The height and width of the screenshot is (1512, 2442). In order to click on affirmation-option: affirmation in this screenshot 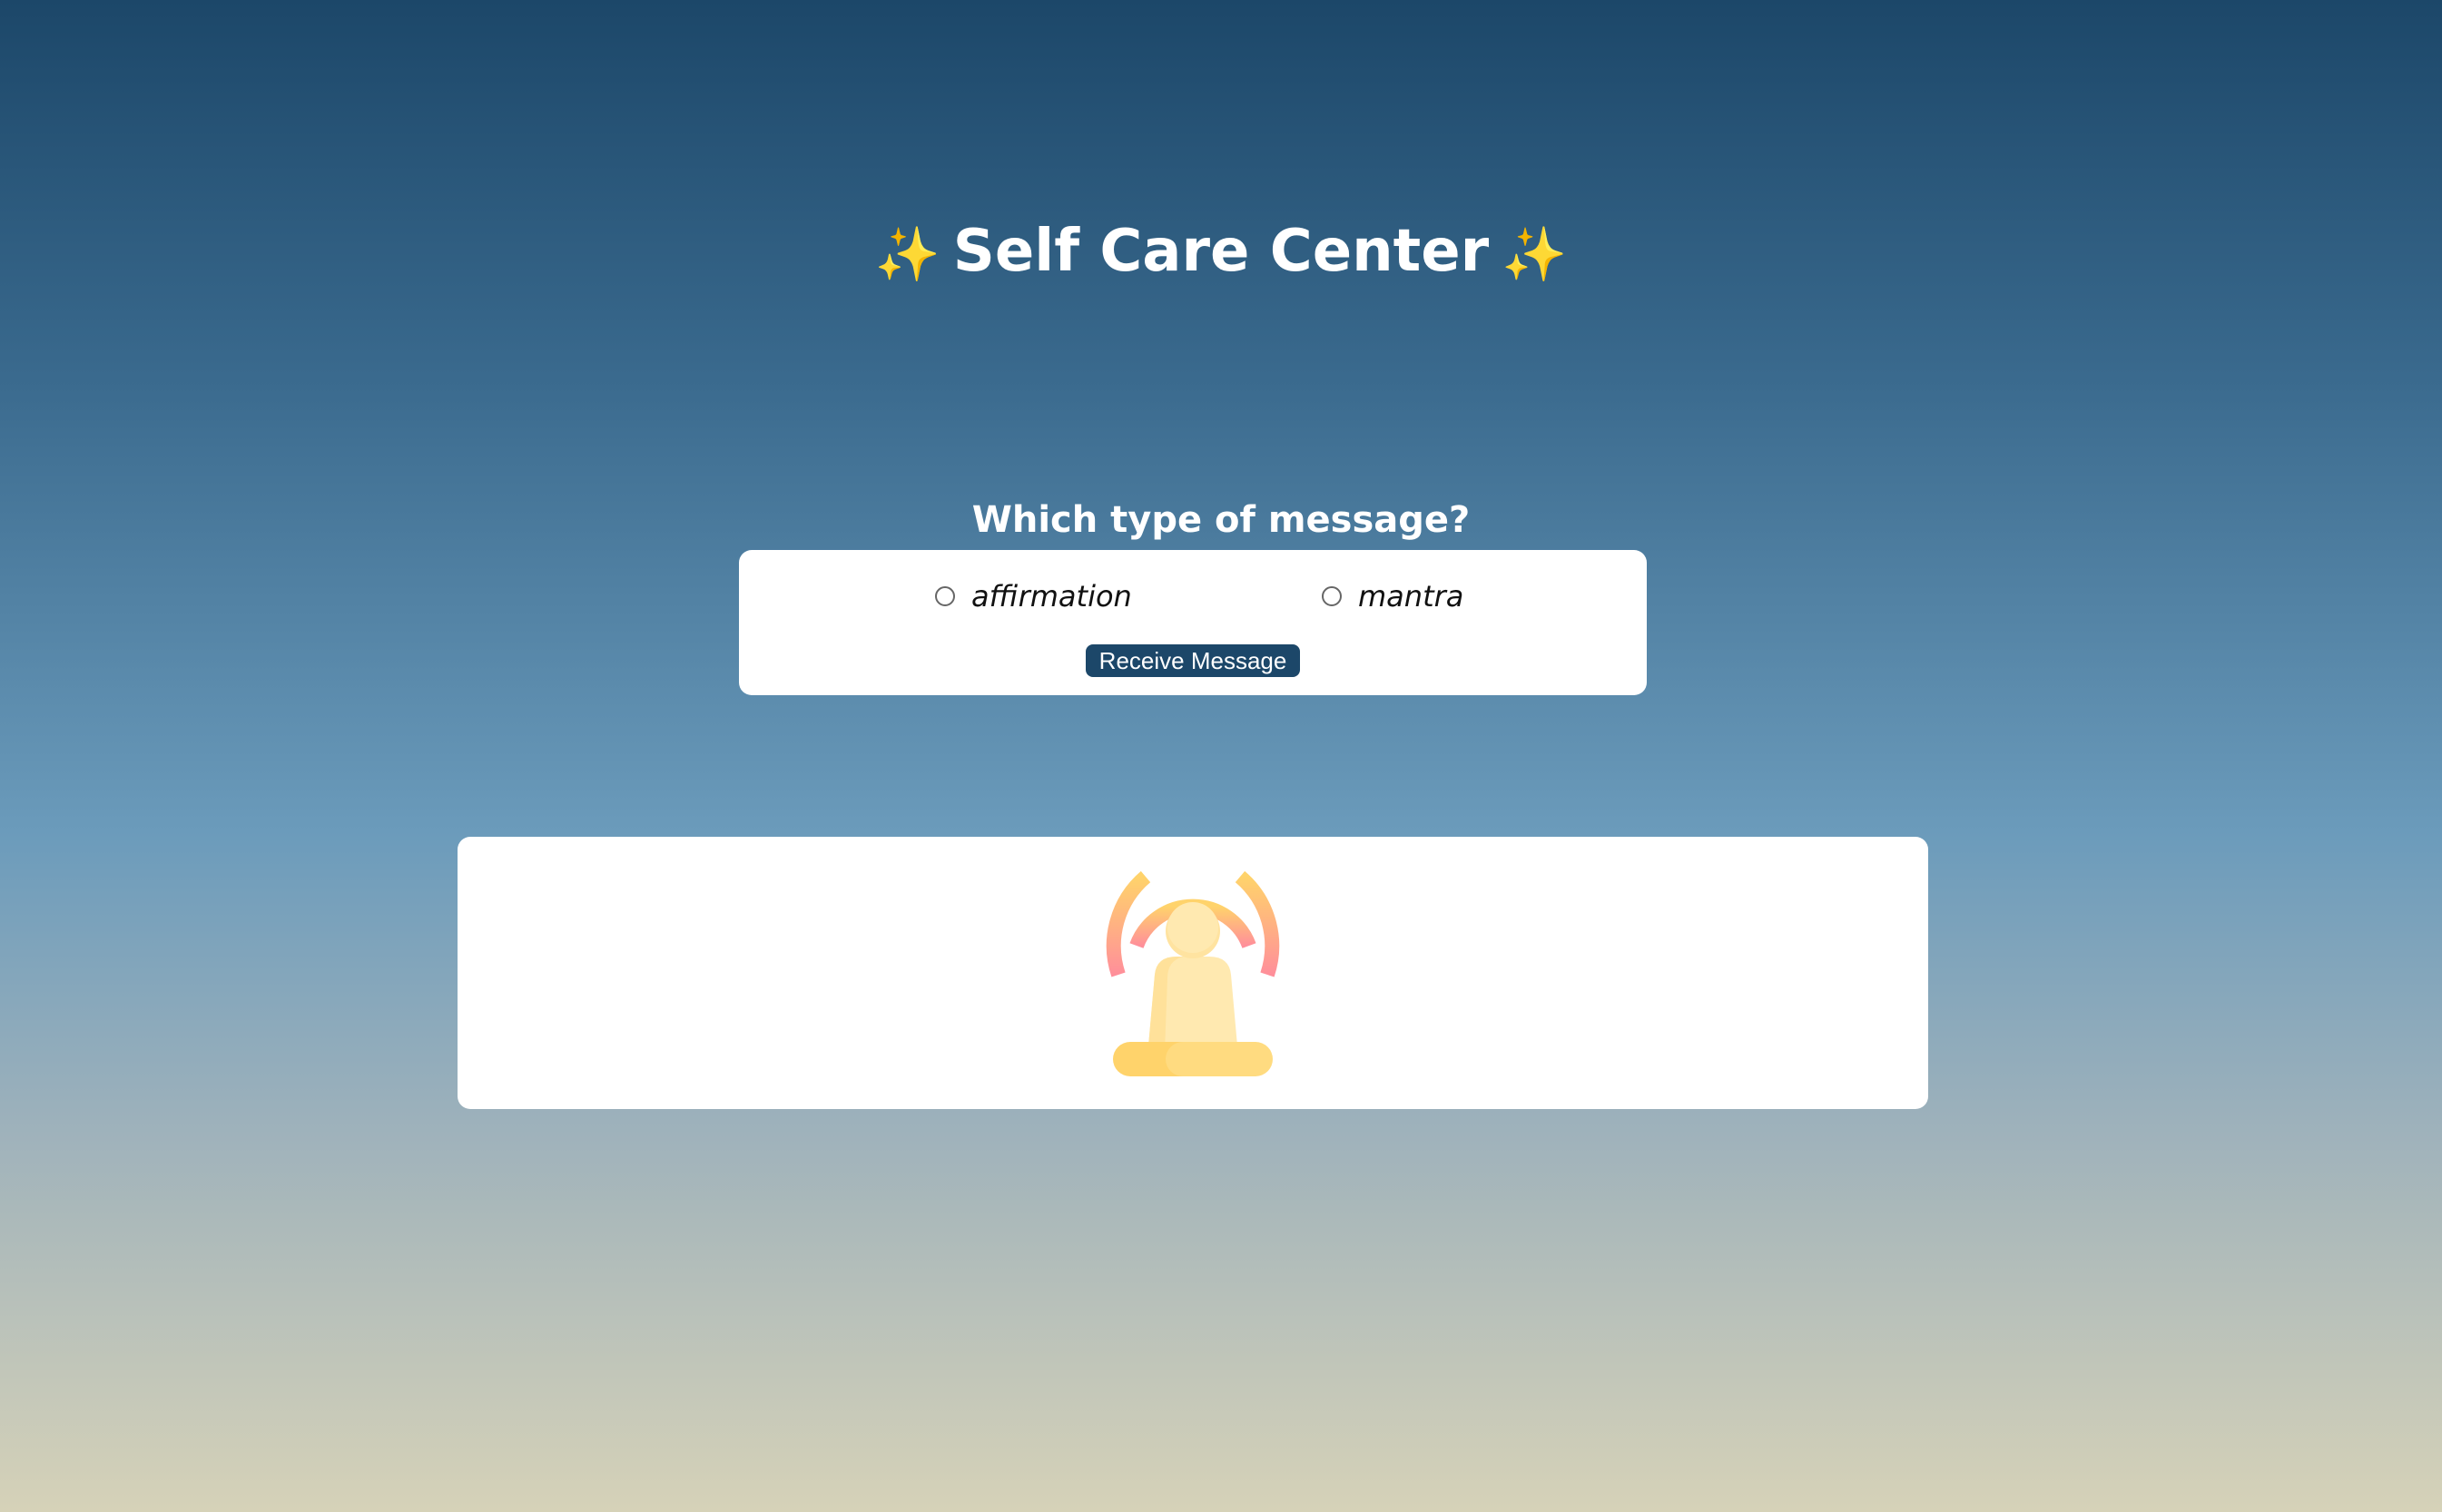, I will do `click(1033, 596)`.